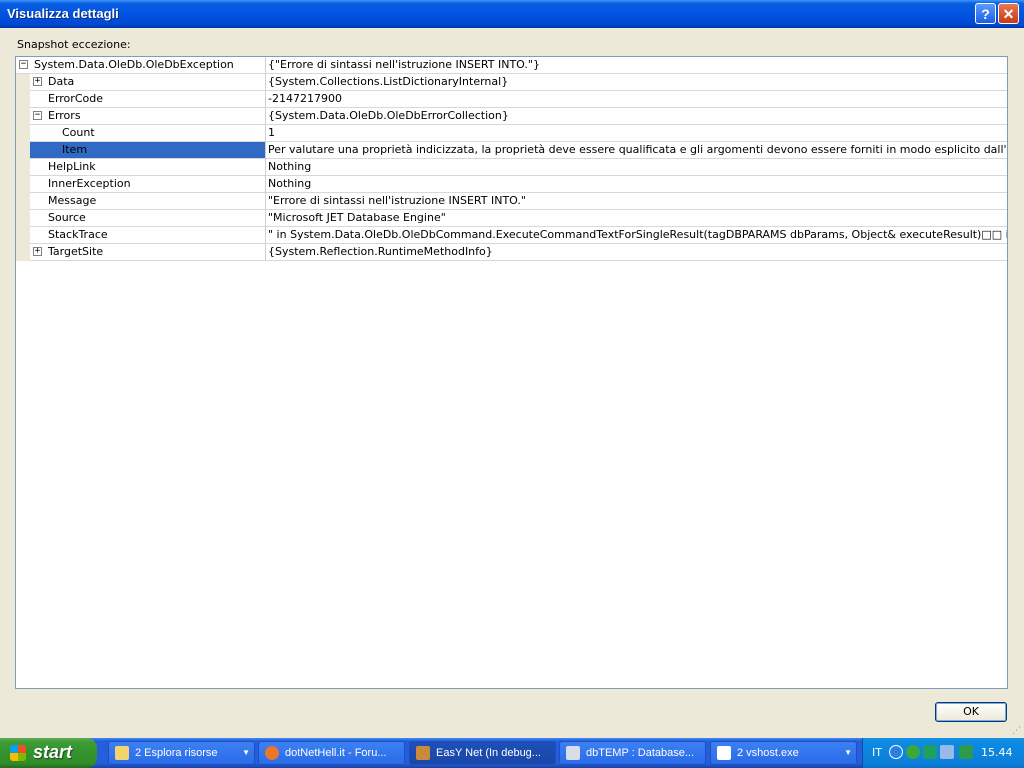  I want to click on antivirus-check-icon, so click(913, 752).